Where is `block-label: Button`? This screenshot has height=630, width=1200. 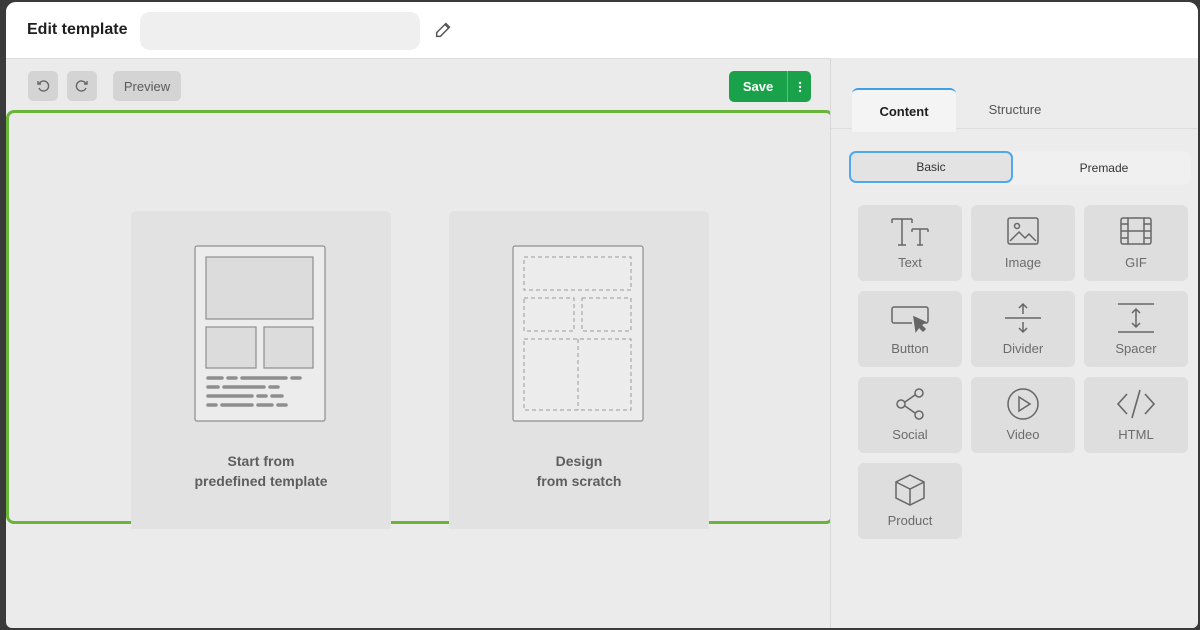
block-label: Button is located at coordinates (910, 348).